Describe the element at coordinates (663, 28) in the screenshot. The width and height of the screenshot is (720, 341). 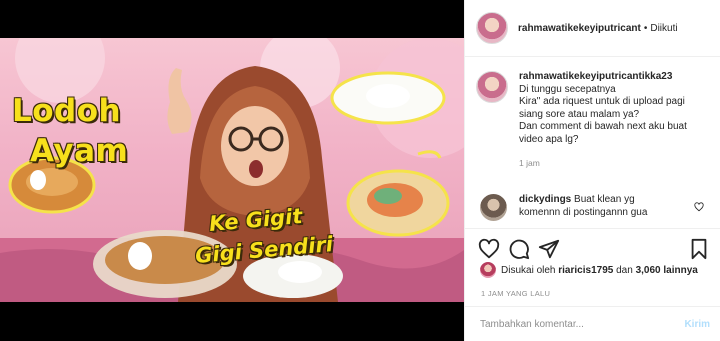
I see `following-button: Diikuti` at that location.